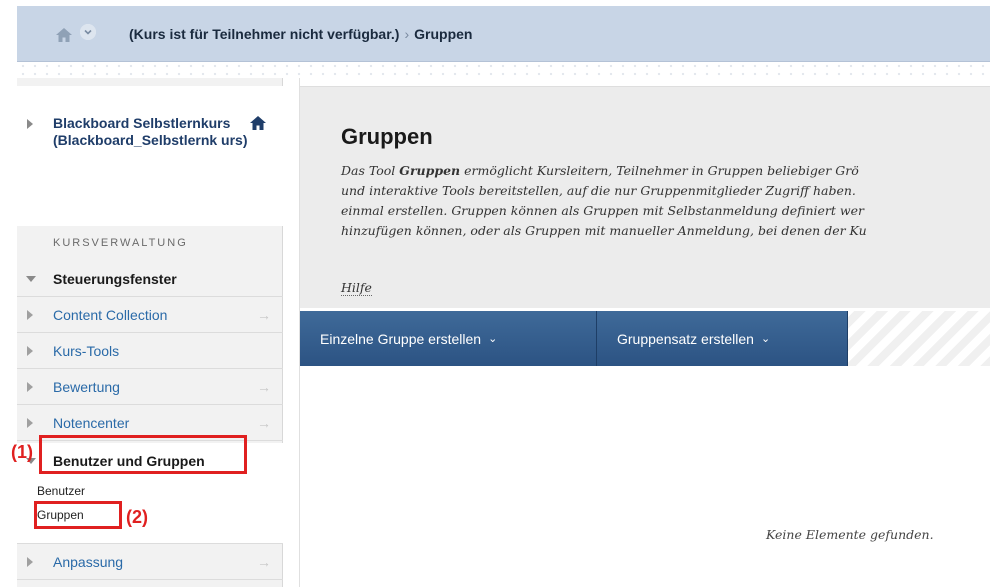  Describe the element at coordinates (64, 35) in the screenshot. I see `home-icon` at that location.